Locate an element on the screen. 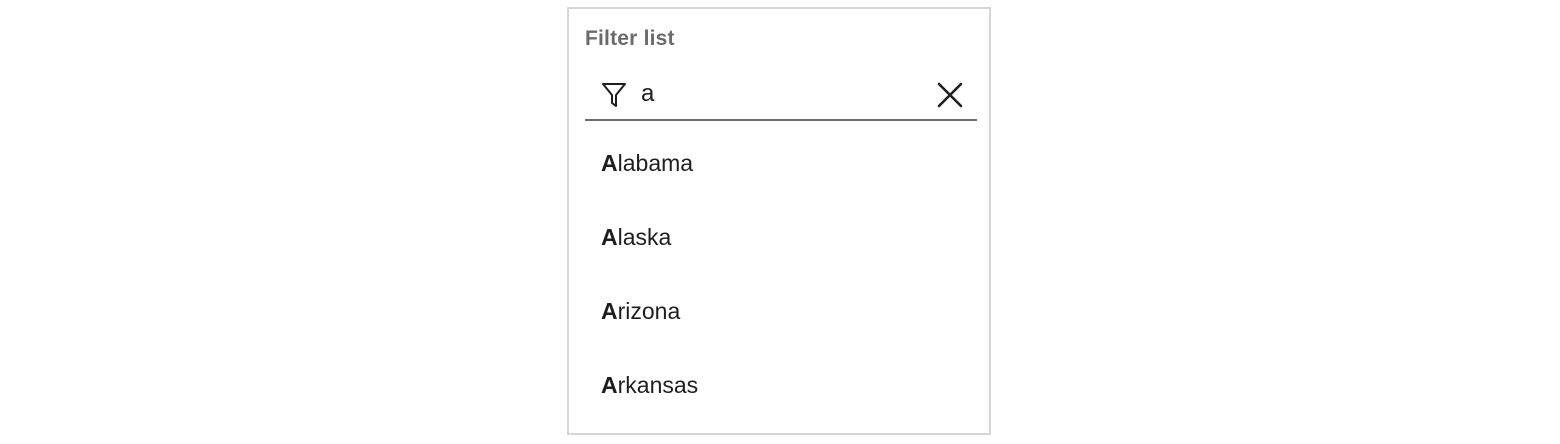  funnel-icon is located at coordinates (614, 95).